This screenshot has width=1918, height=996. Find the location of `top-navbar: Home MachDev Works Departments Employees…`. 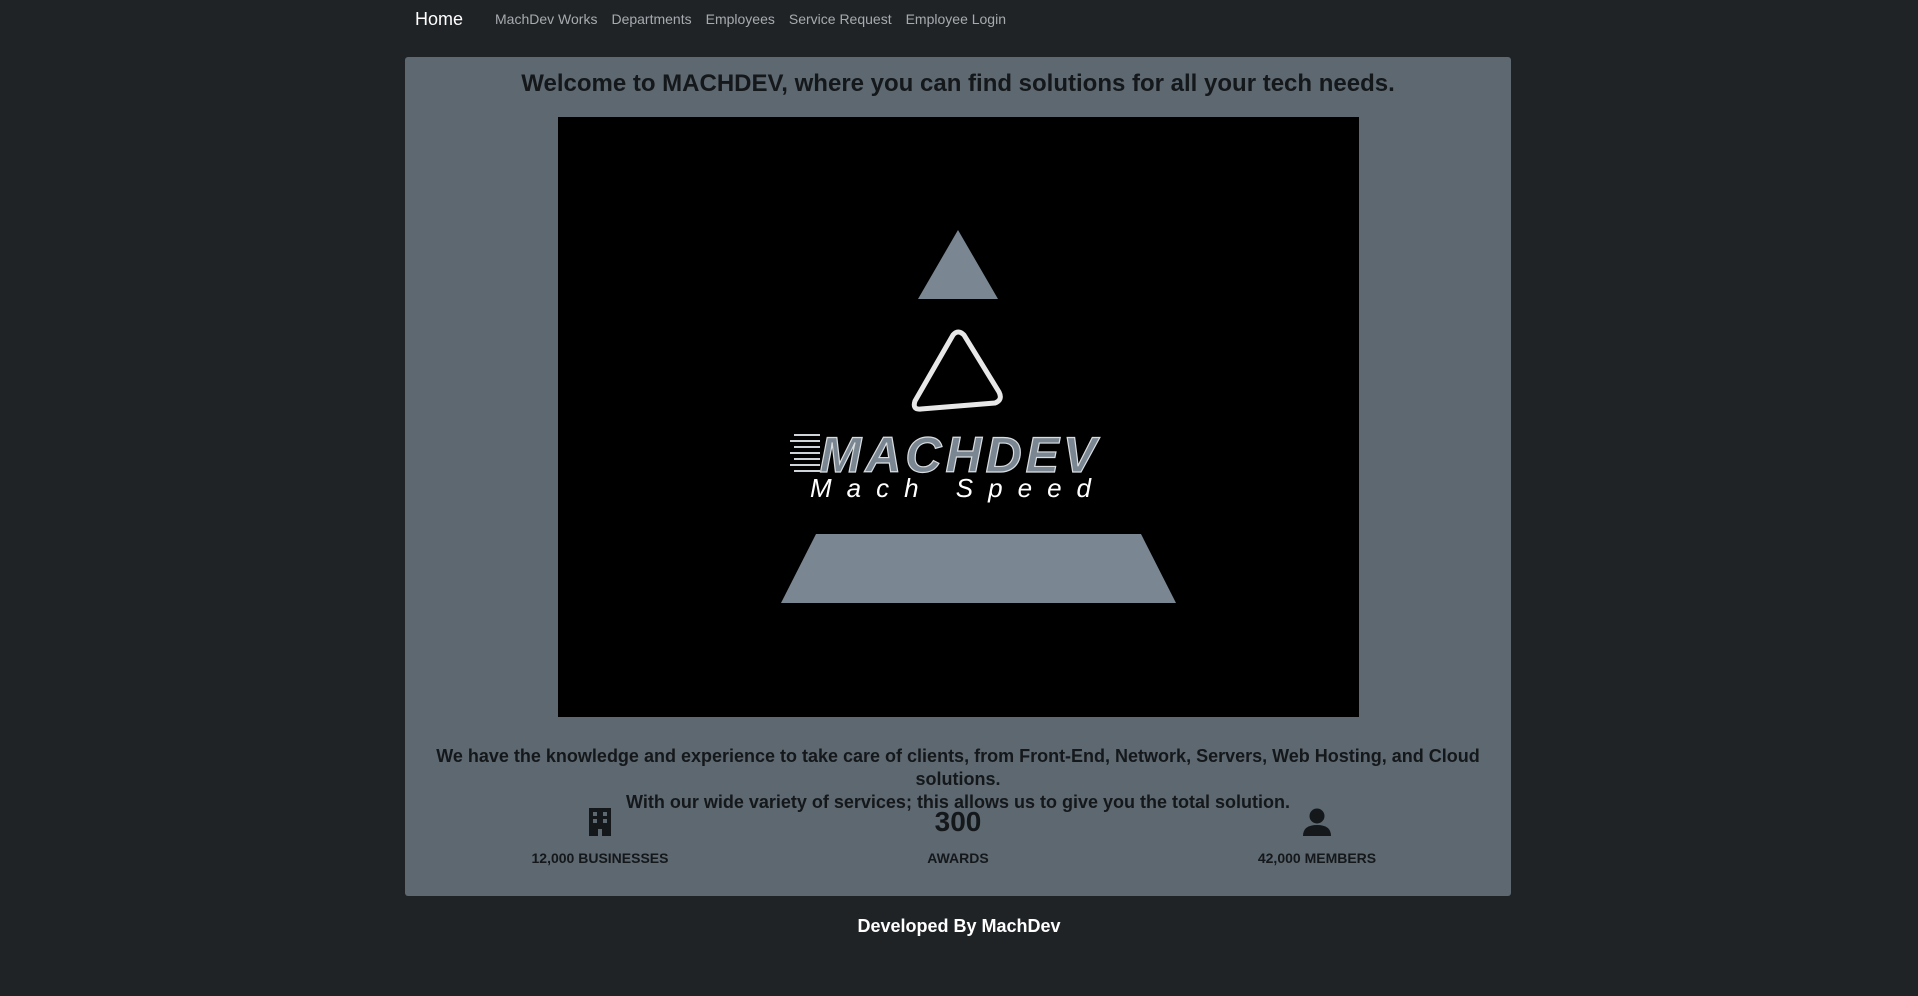

top-navbar: Home MachDev Works Departments Employees… is located at coordinates (705, 19).